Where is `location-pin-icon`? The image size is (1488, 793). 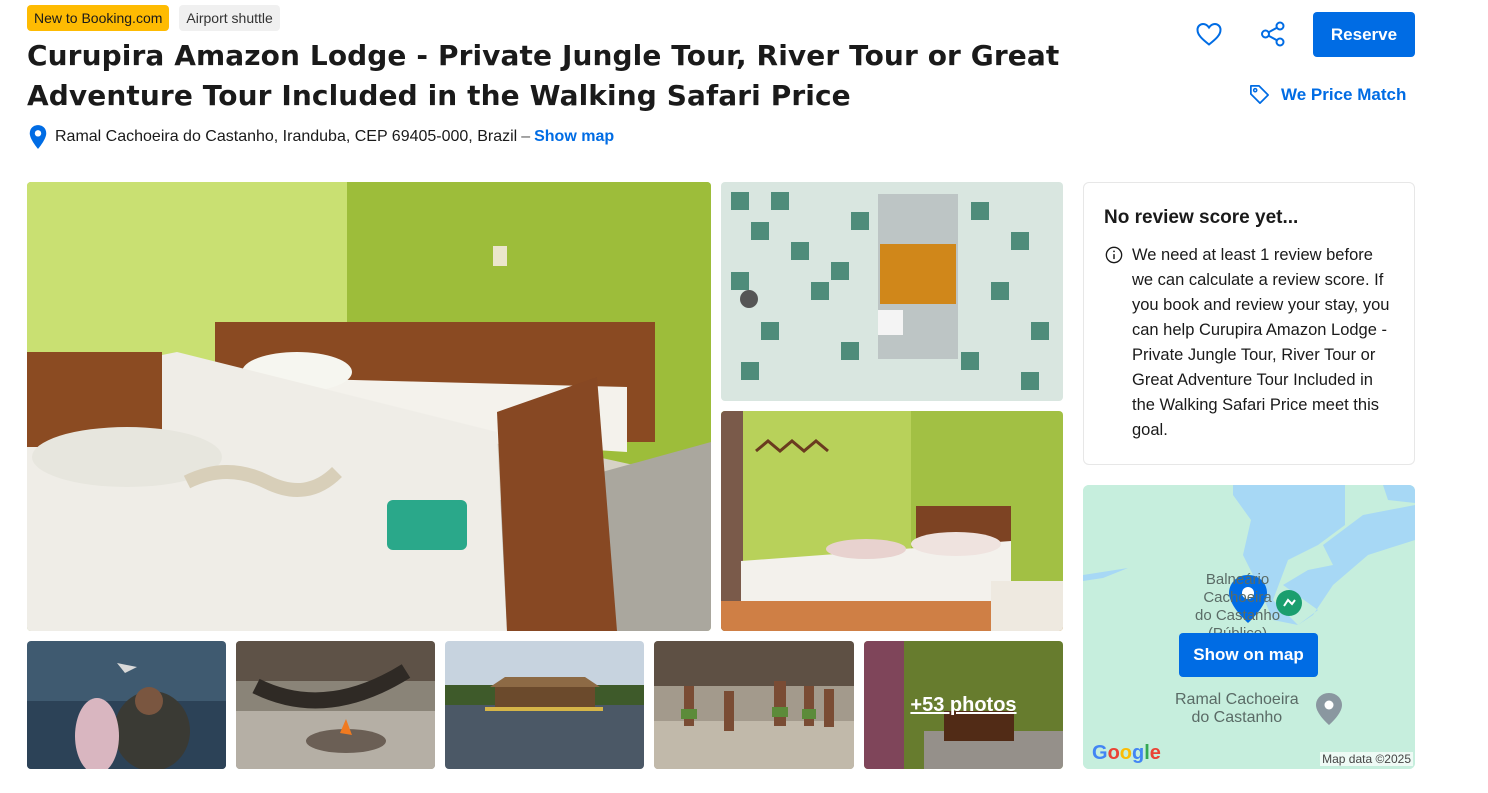
location-pin-icon is located at coordinates (38, 137).